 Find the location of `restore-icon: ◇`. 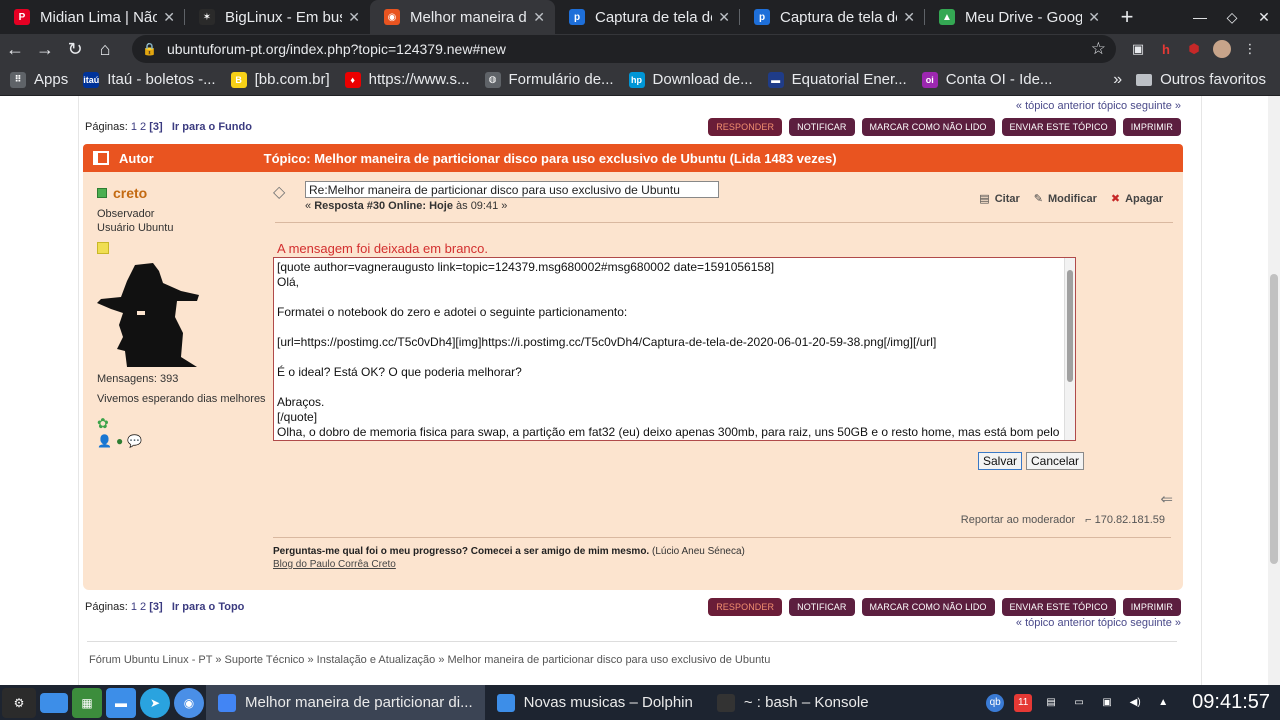

restore-icon: ◇ is located at coordinates (1232, 17).